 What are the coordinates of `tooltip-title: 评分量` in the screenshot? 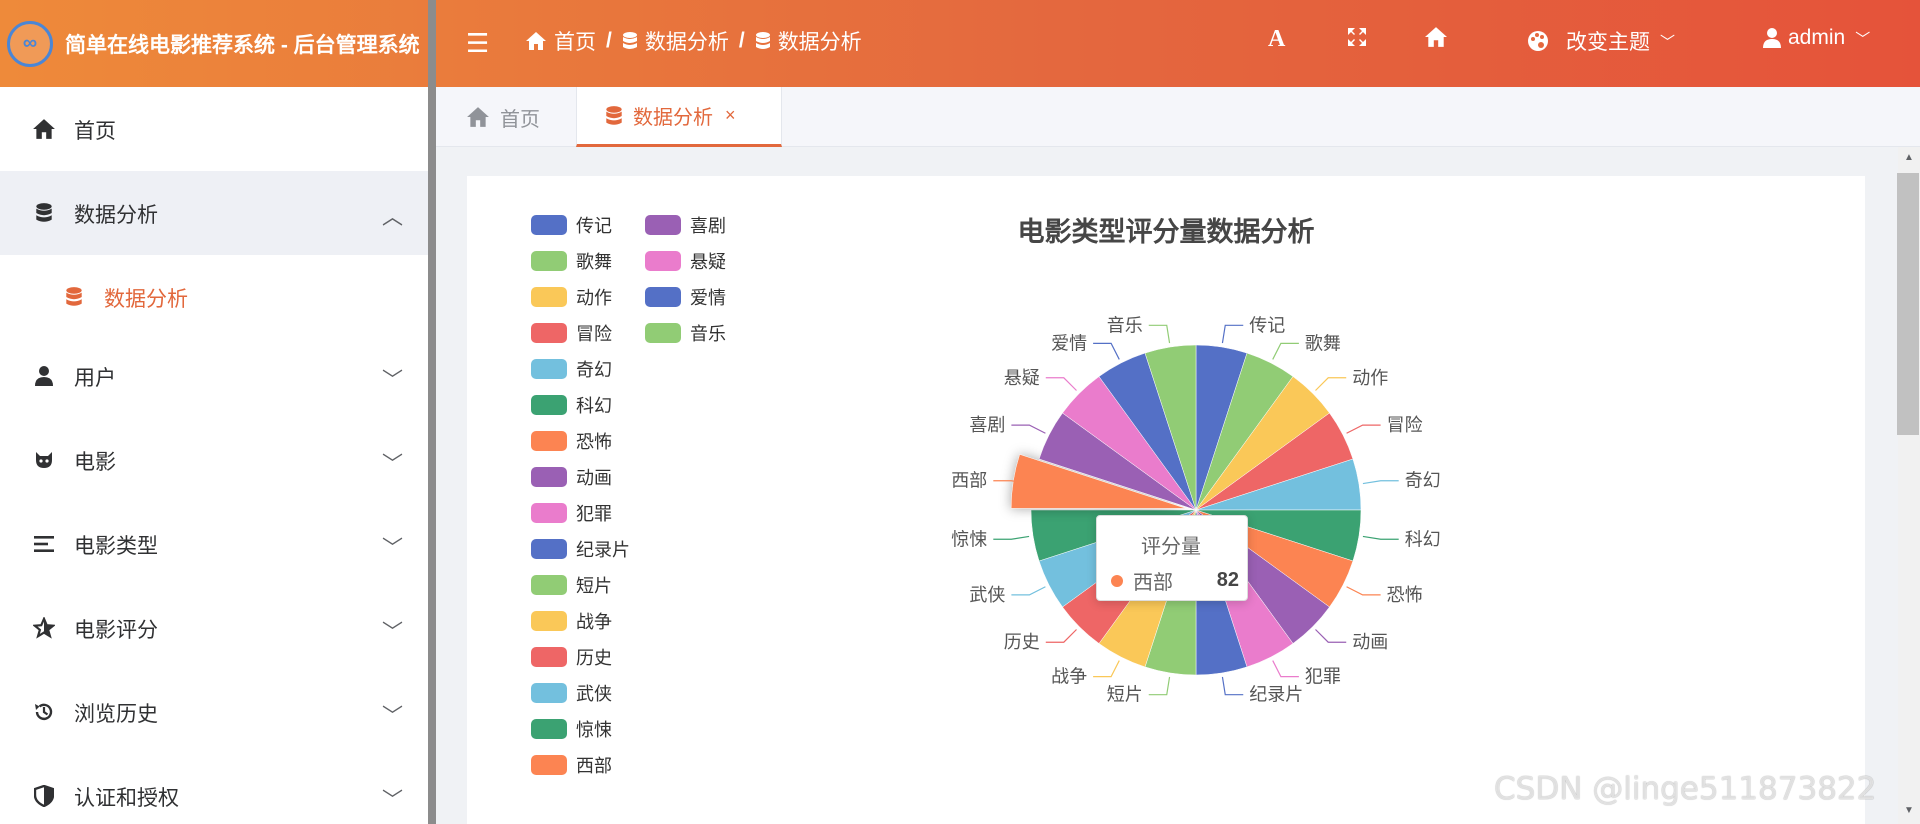 It's located at (1171, 547).